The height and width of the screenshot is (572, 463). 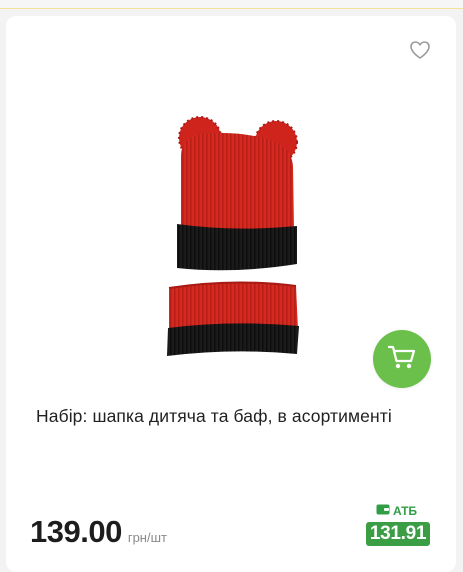 What do you see at coordinates (398, 534) in the screenshot?
I see `card-price-badge: 131.91` at bounding box center [398, 534].